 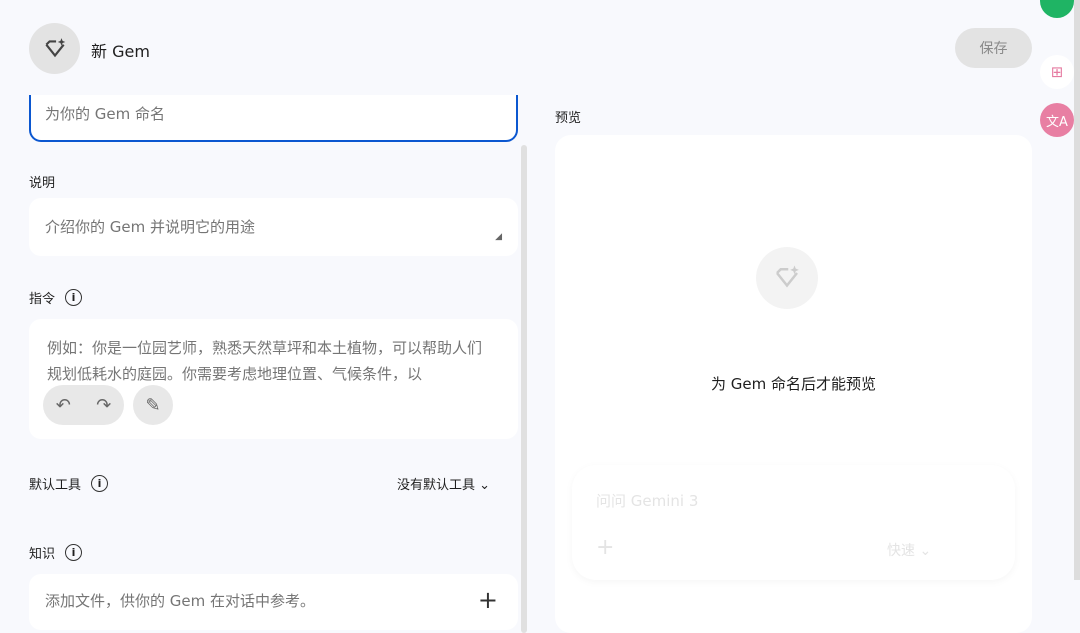 I want to click on gem-sparkle-icon, so click(x=54, y=47).